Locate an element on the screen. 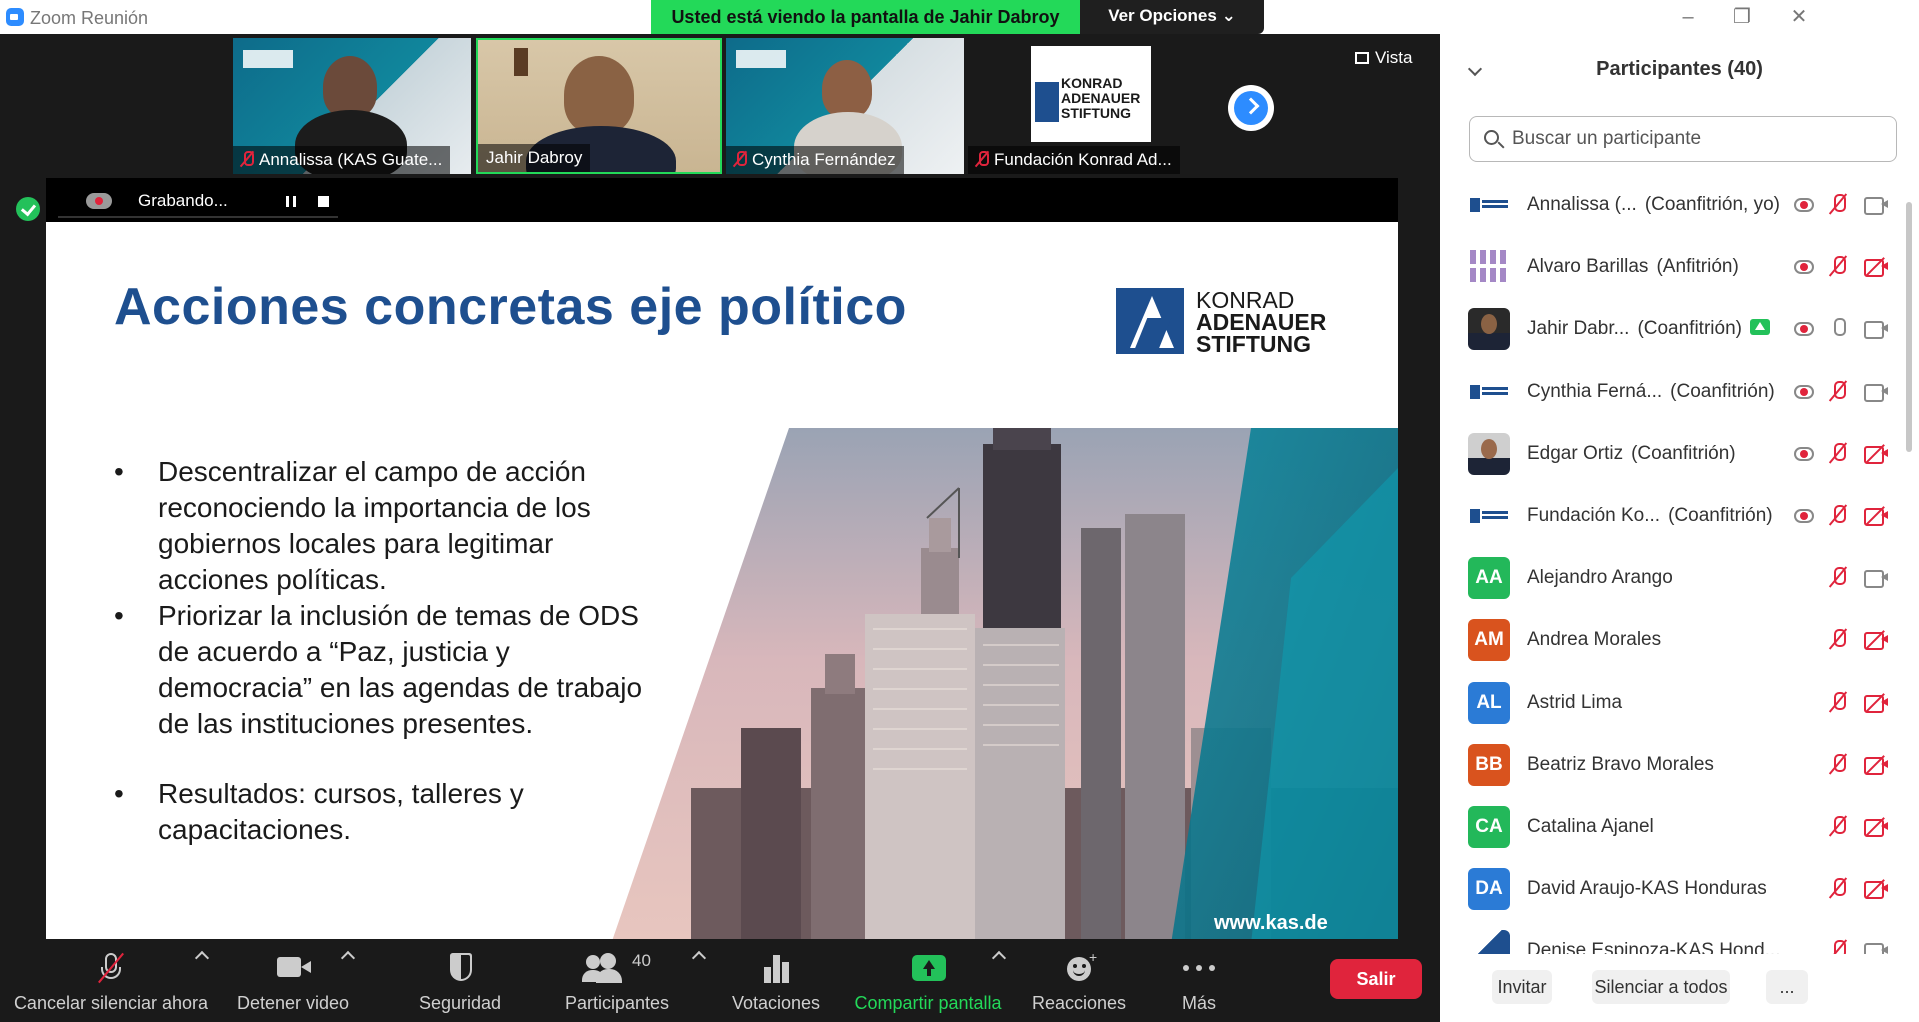  participant-name: David Araujo-KAS Honduras is located at coordinates (1647, 889).